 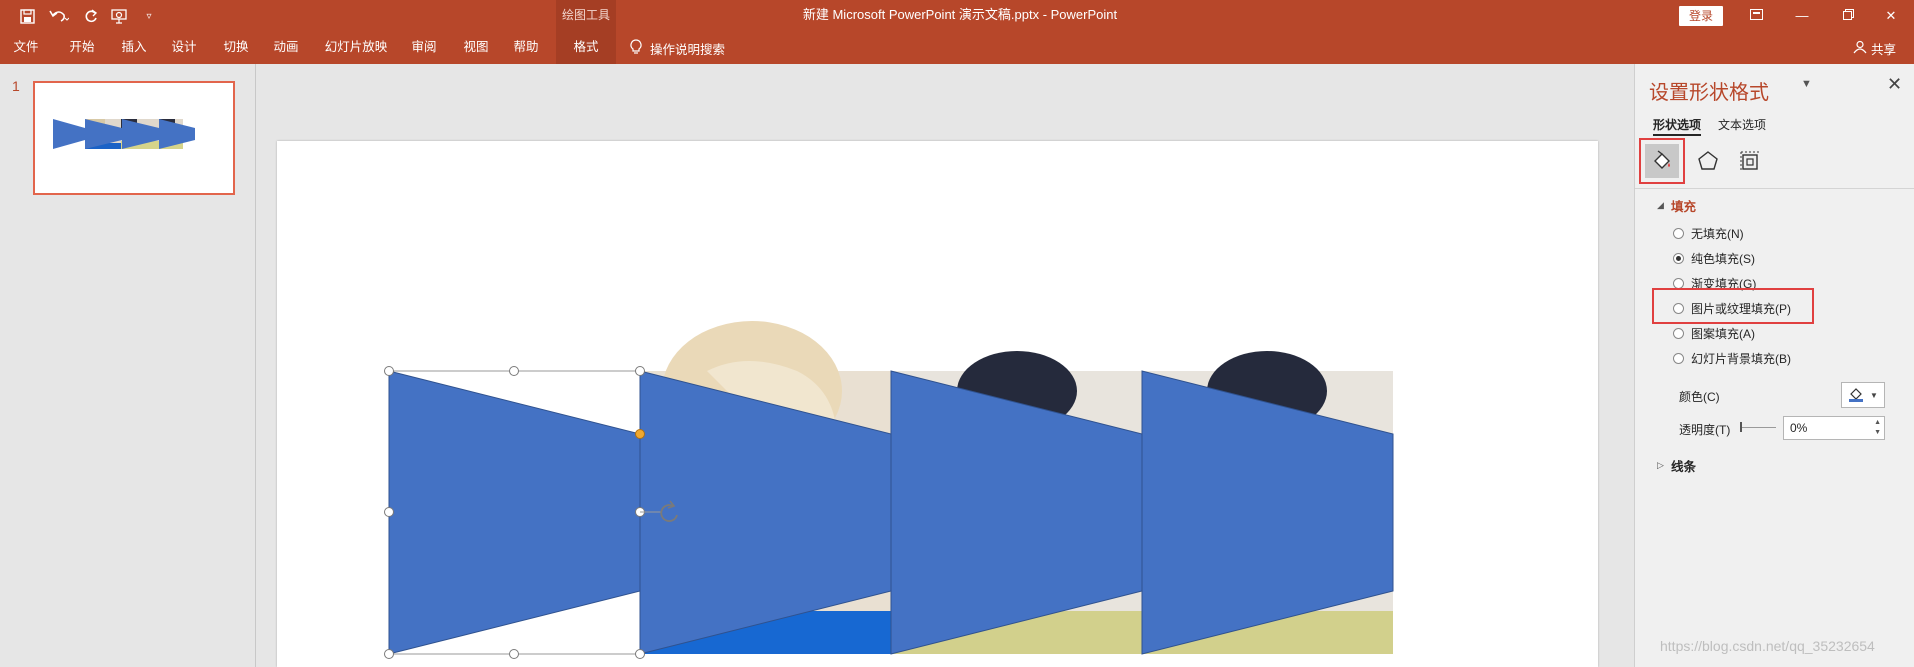 What do you see at coordinates (286, 48) in the screenshot?
I see `tab-animations: 动画` at bounding box center [286, 48].